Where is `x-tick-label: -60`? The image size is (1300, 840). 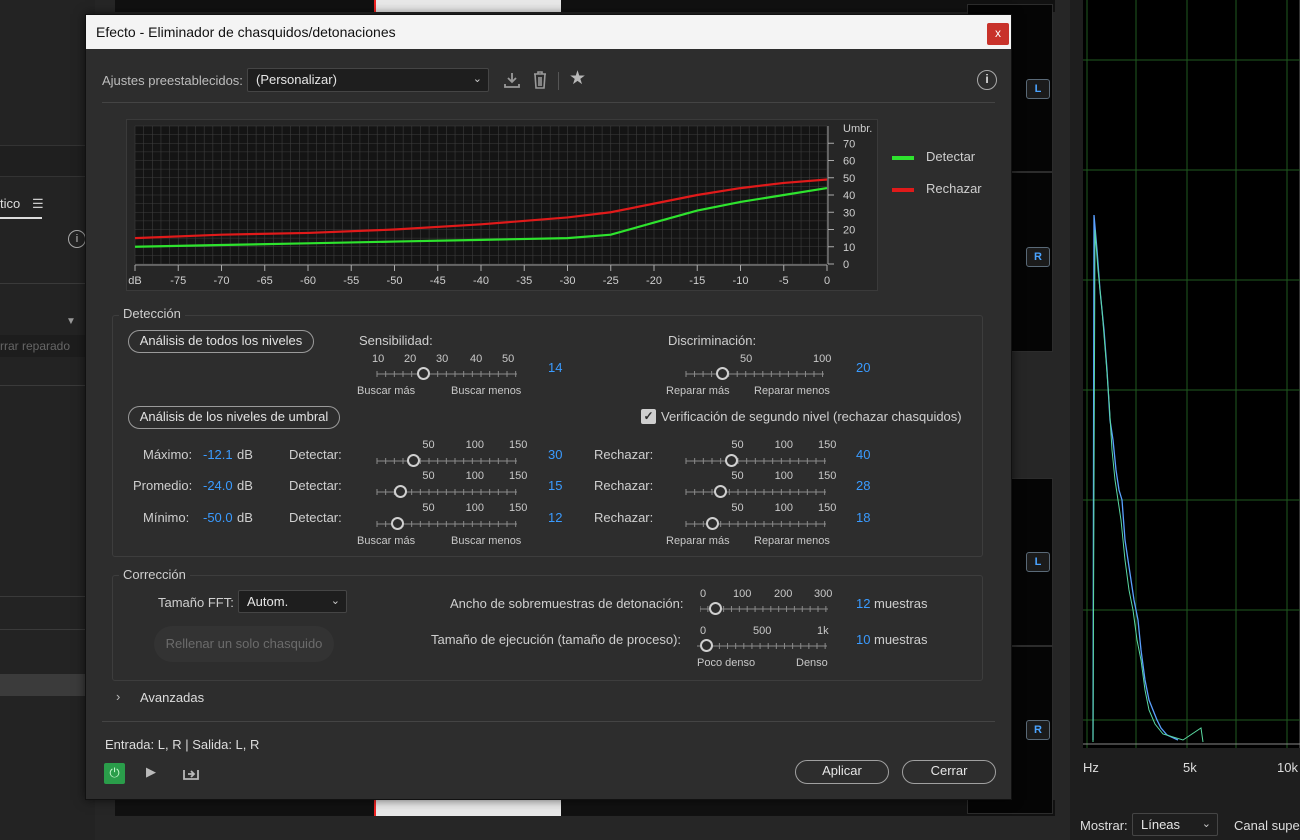
x-tick-label: -60 is located at coordinates (308, 281).